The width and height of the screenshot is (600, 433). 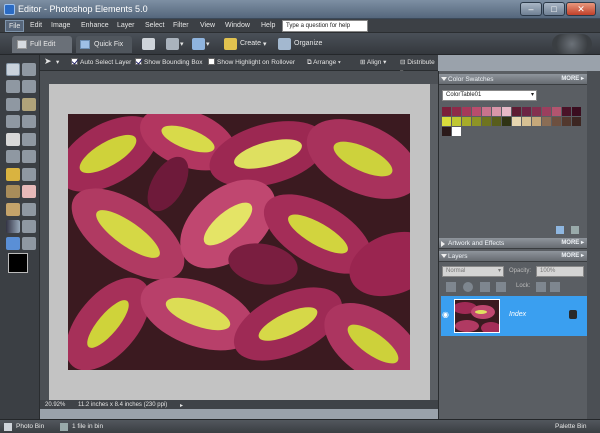 What do you see at coordinates (29, 121) in the screenshot?
I see `selection-brush-tool-icon` at bounding box center [29, 121].